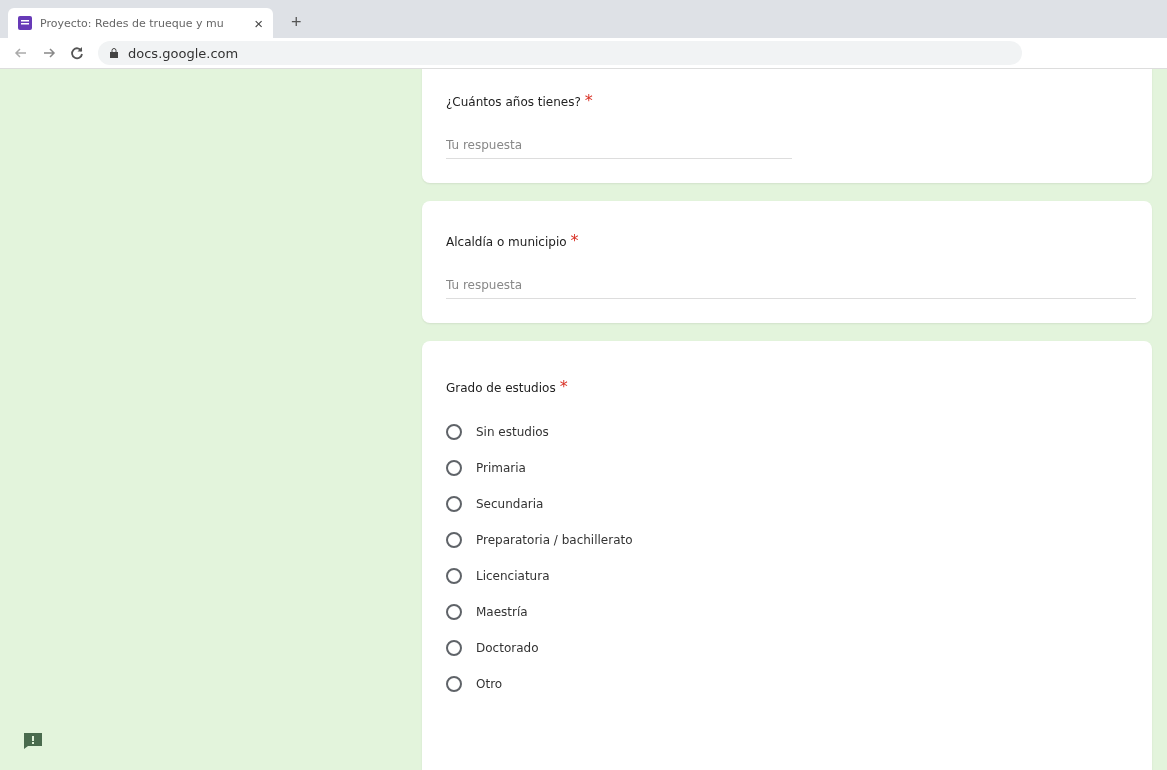 Image resolution: width=1167 pixels, height=770 pixels. I want to click on form-icon, so click(25, 23).